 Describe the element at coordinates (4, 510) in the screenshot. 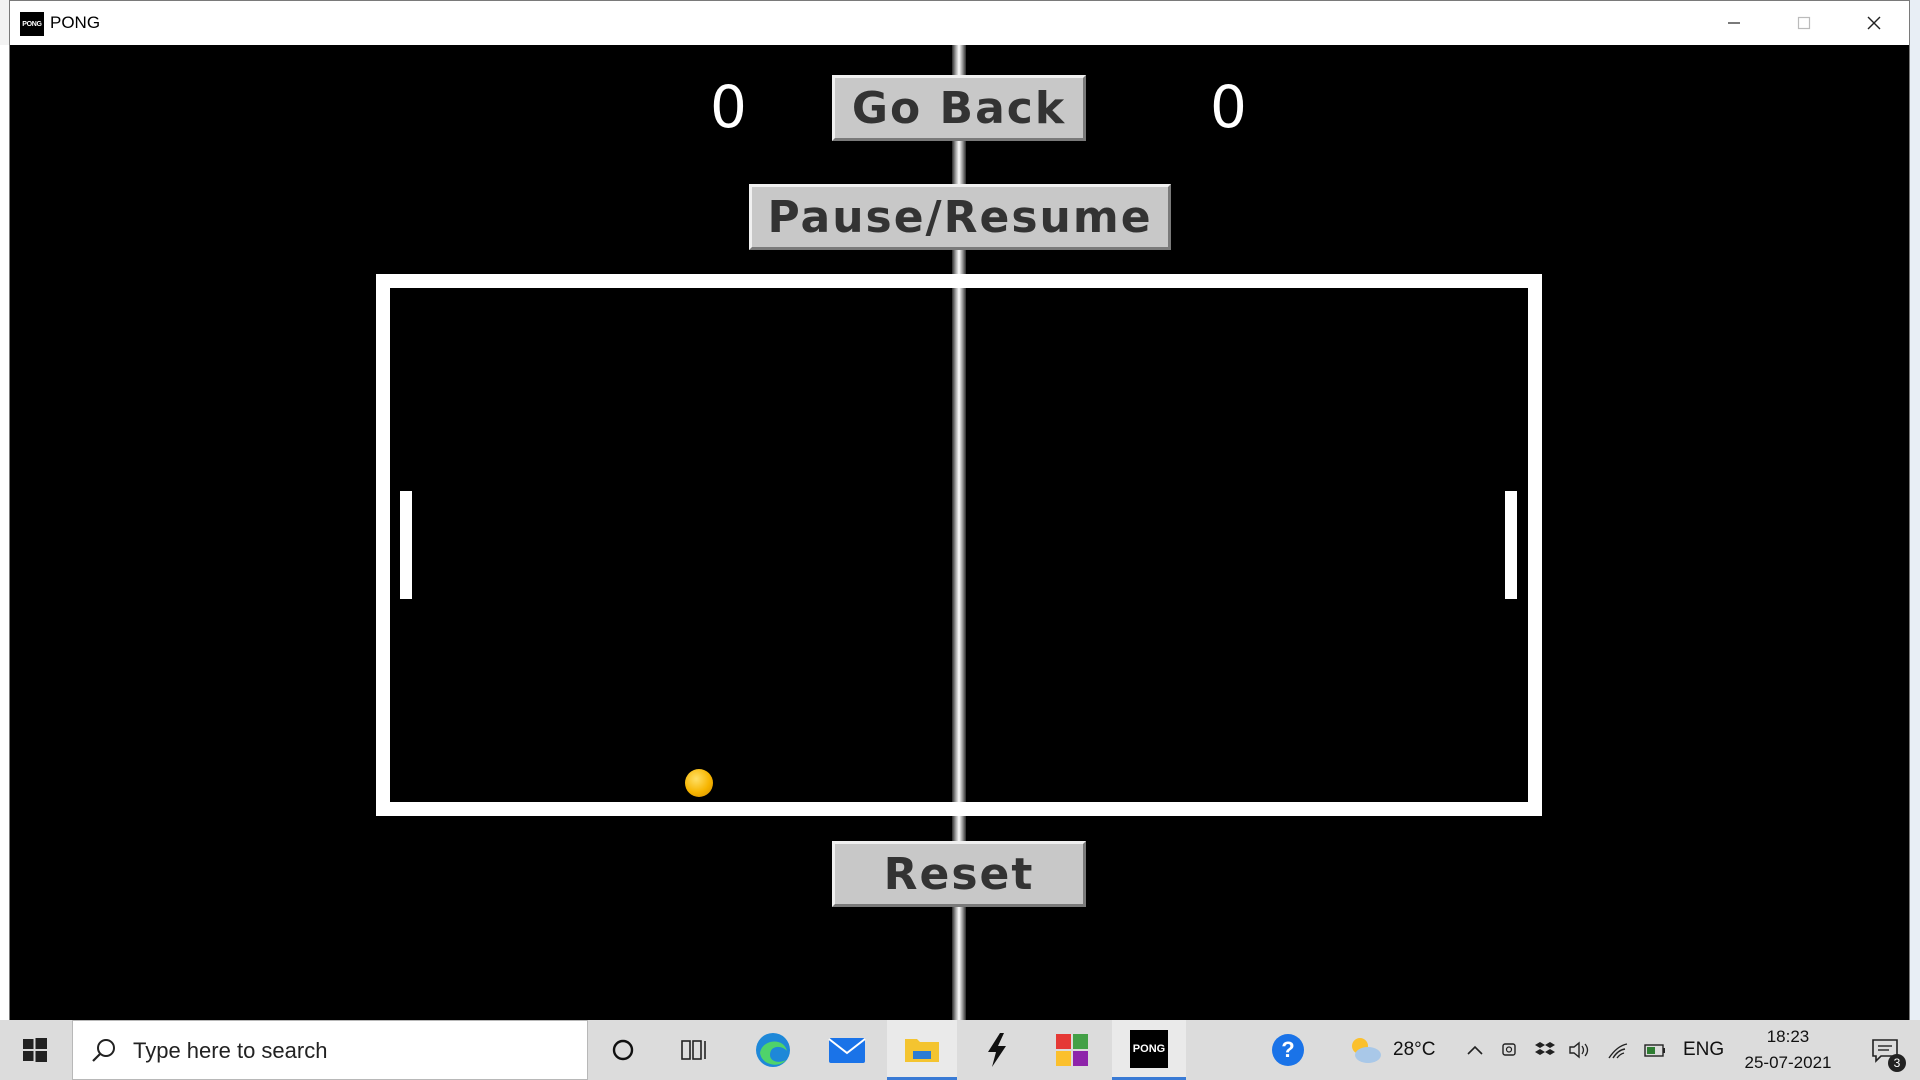

I see `desktop-edge-left` at that location.